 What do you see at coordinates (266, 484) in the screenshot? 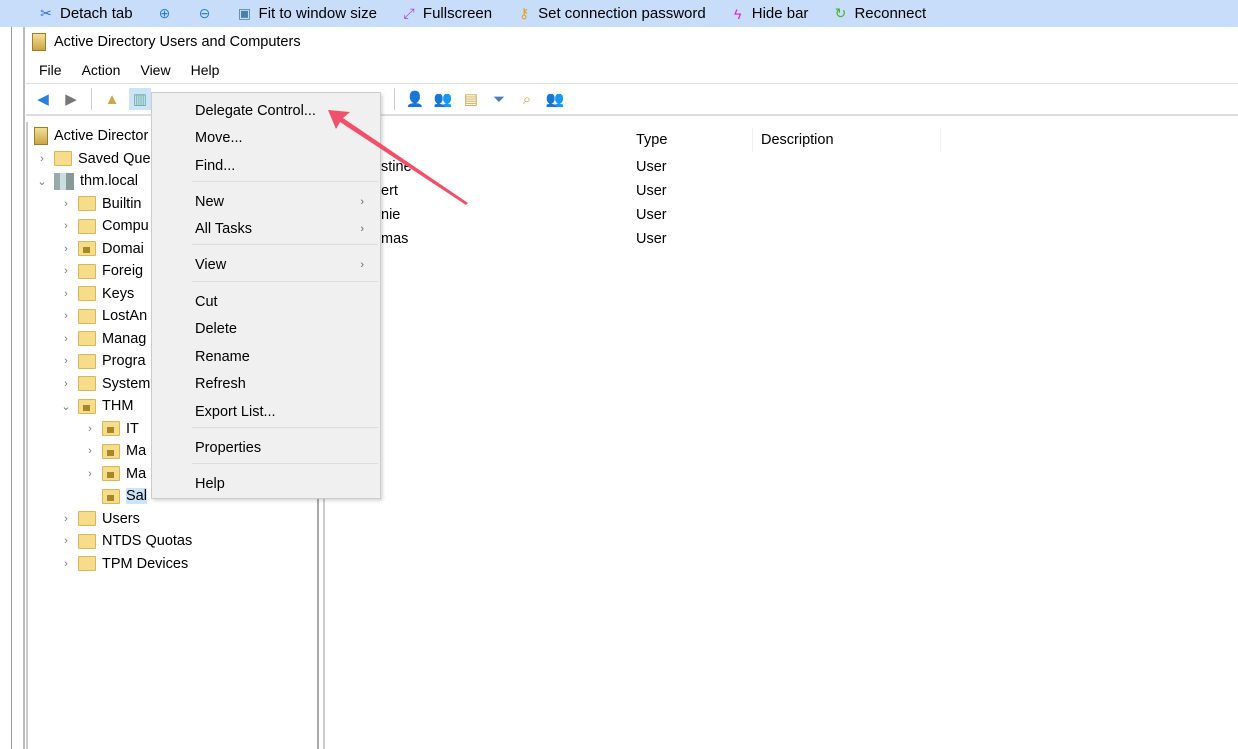
I see `context-menu-item-help: Help` at bounding box center [266, 484].